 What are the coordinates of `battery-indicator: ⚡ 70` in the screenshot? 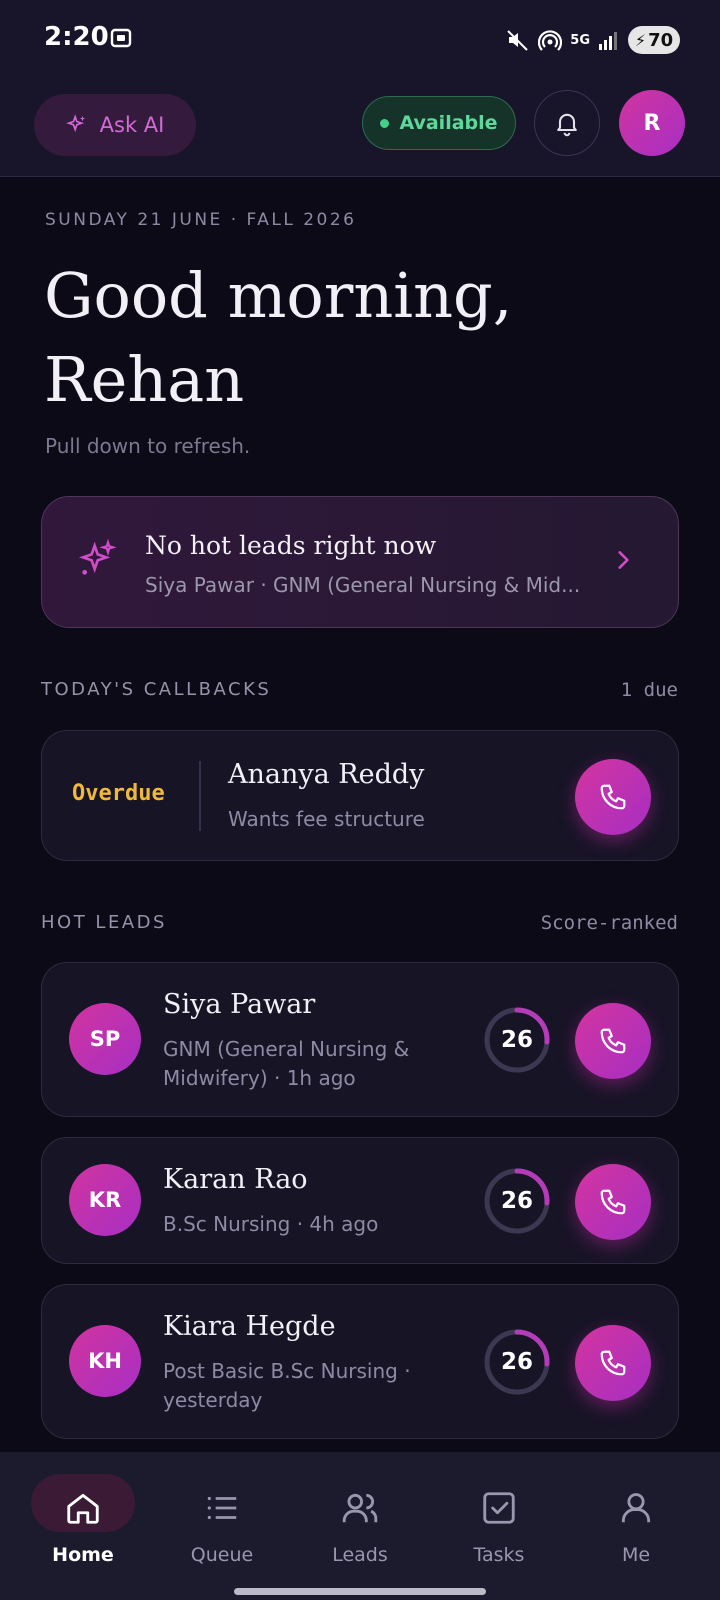 It's located at (654, 40).